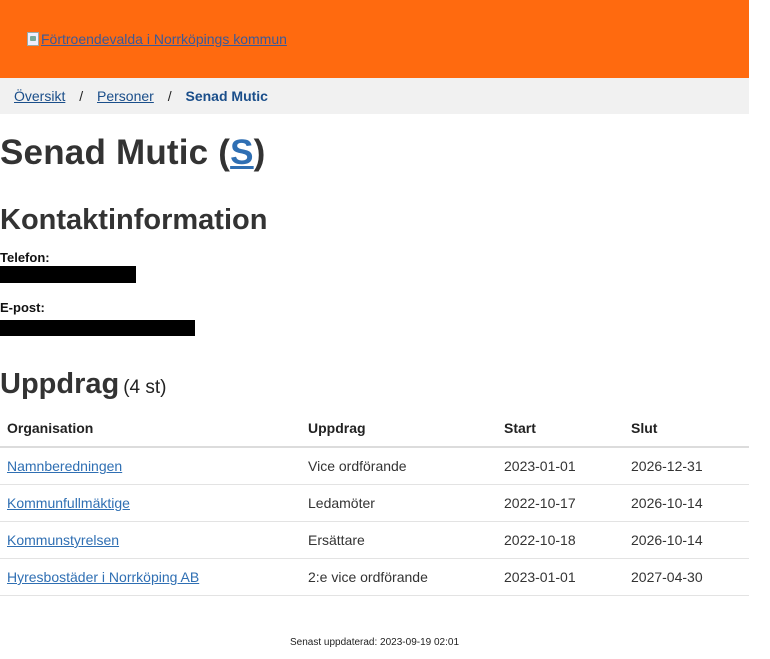 The width and height of the screenshot is (770, 659). What do you see at coordinates (134, 220) in the screenshot?
I see `contact-heading: Kontaktinformation` at bounding box center [134, 220].